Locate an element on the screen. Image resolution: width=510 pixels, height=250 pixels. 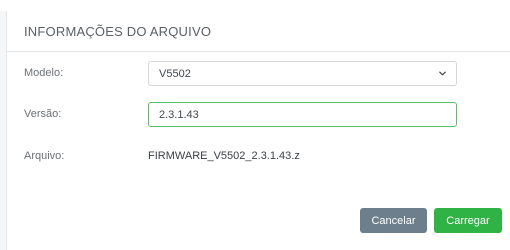
load-button: Carregar is located at coordinates (468, 220).